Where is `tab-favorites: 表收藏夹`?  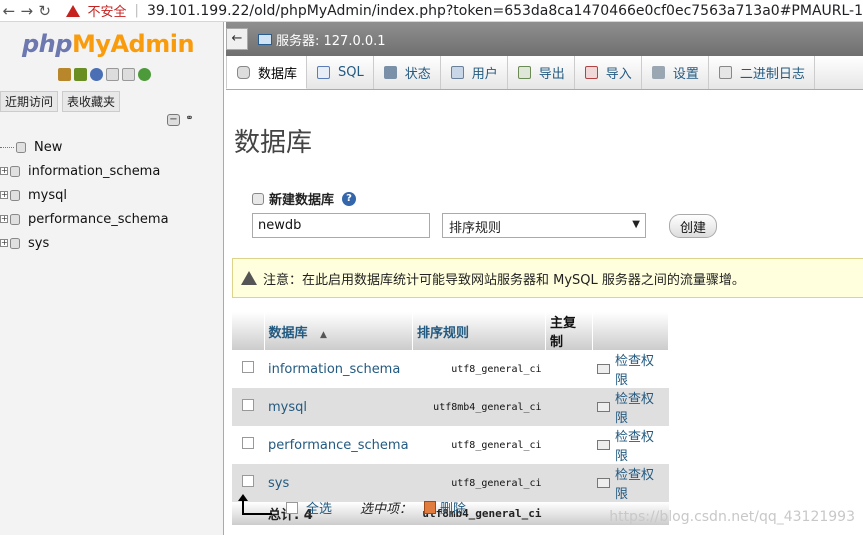 tab-favorites: 表收藏夹 is located at coordinates (91, 101).